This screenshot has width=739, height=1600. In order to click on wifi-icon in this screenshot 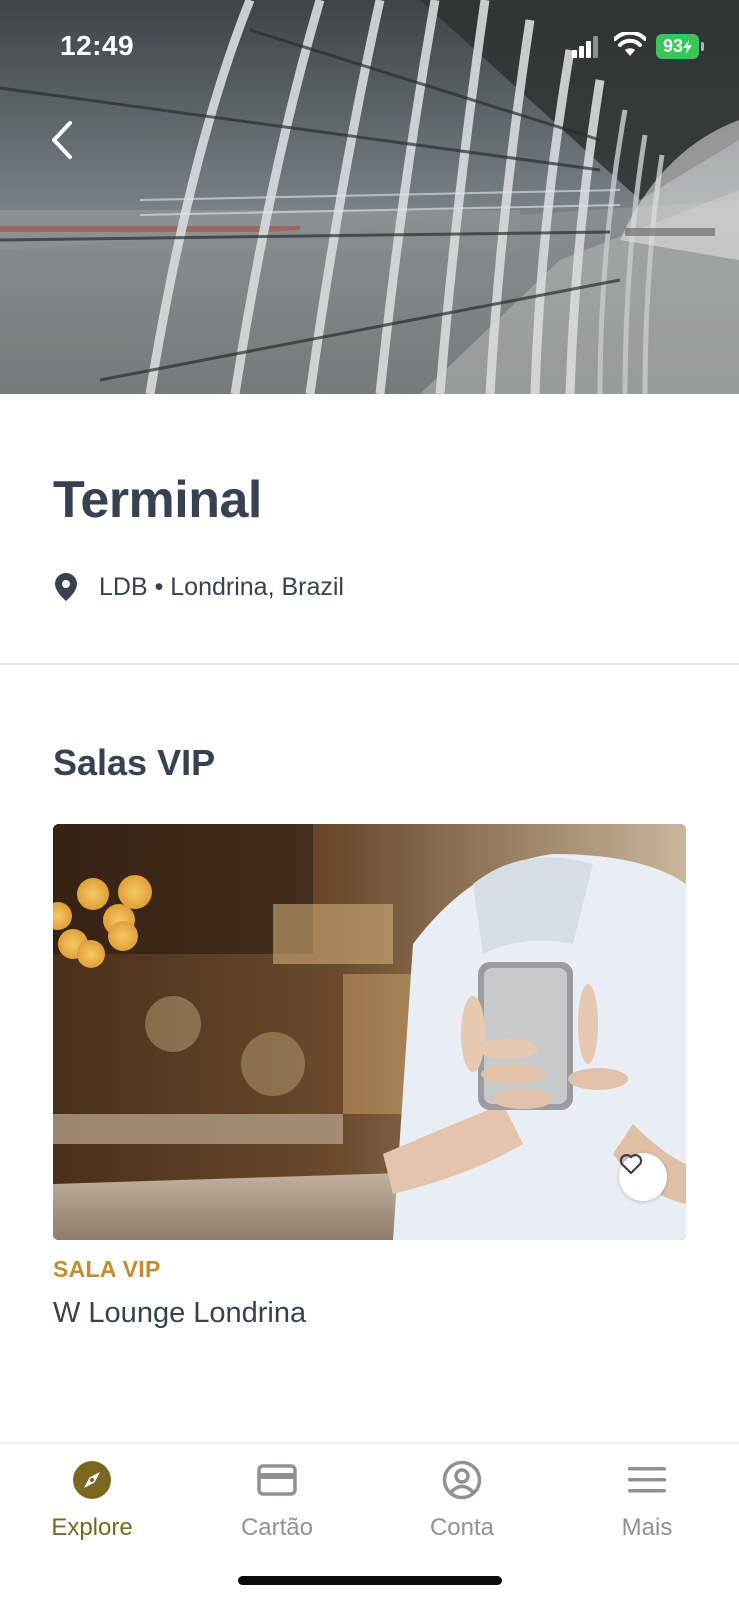, I will do `click(630, 44)`.